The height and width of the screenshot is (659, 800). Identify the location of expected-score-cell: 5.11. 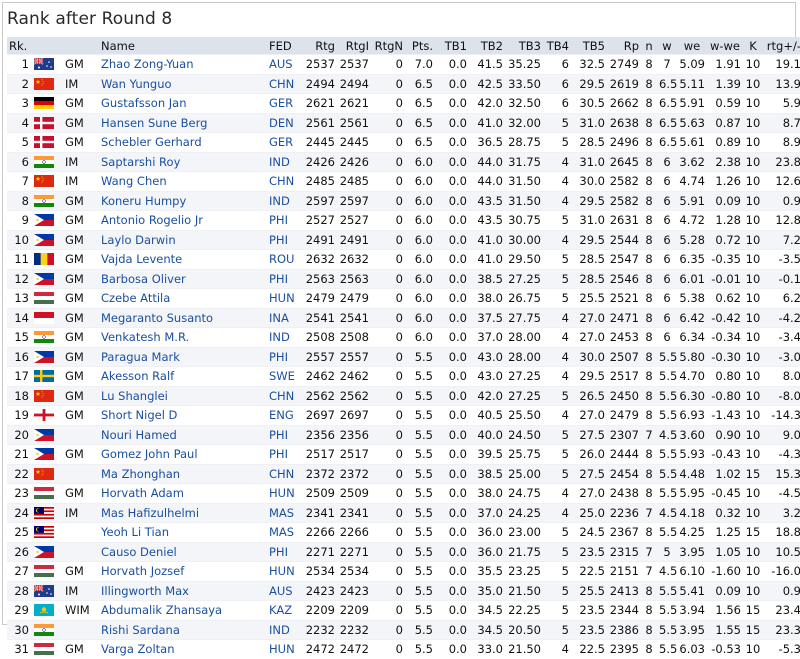
(692, 83).